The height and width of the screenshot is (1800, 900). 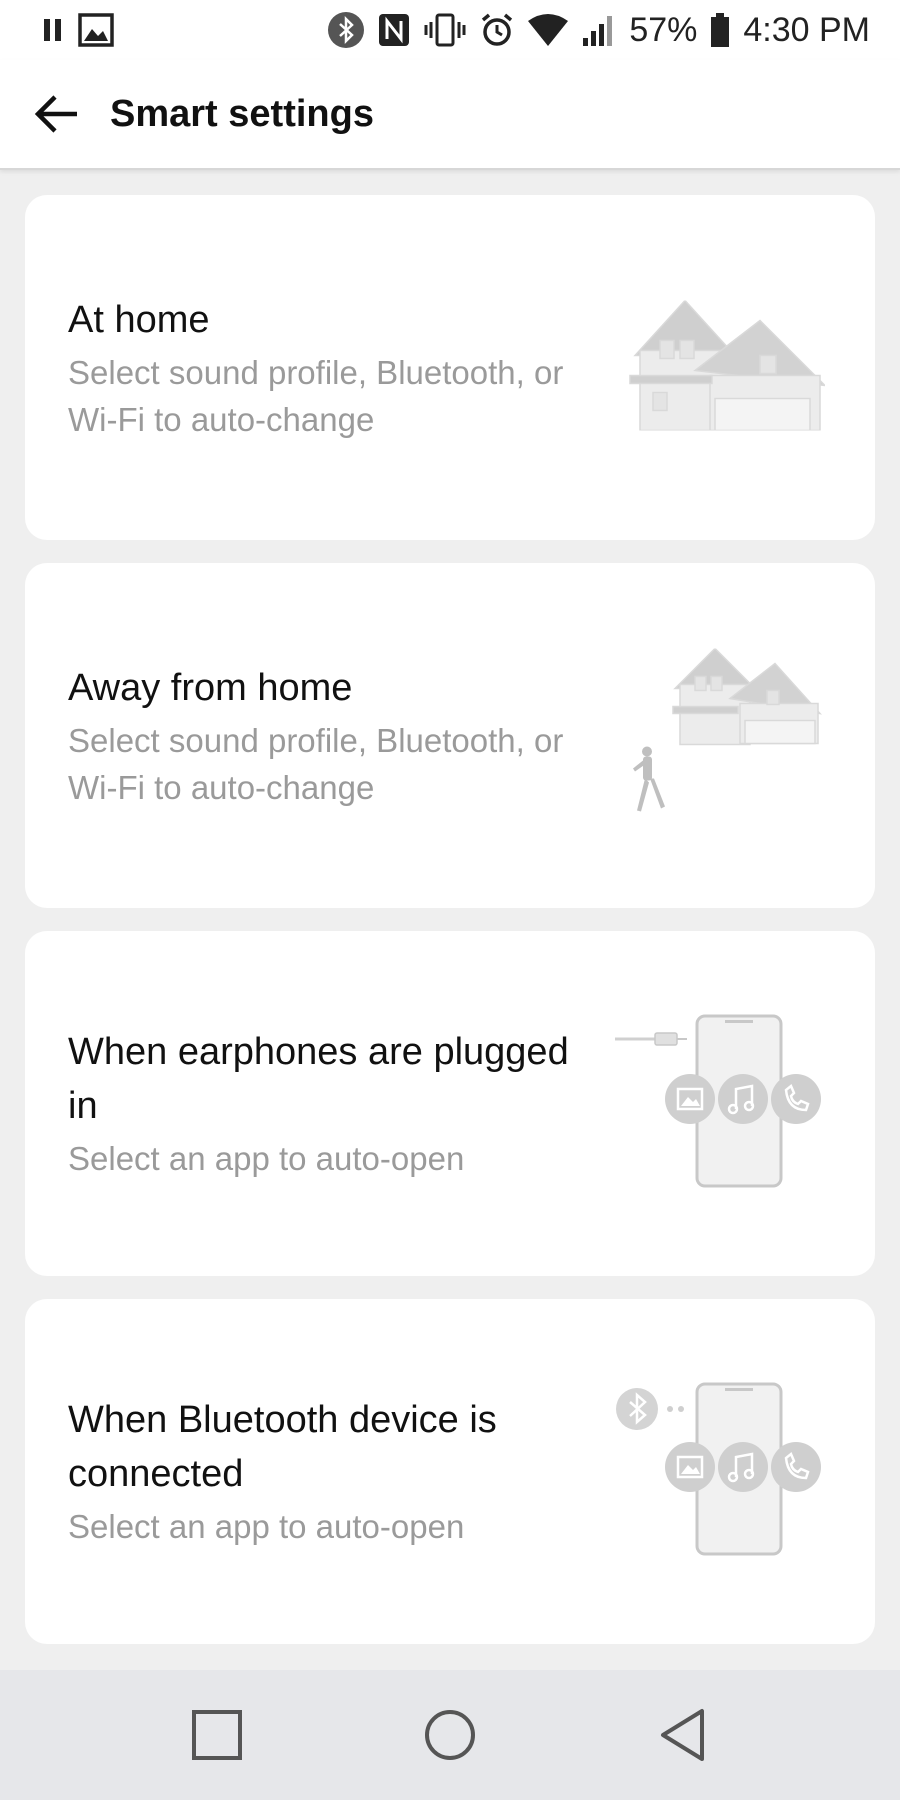 I want to click on house-icon, so click(x=726, y=366).